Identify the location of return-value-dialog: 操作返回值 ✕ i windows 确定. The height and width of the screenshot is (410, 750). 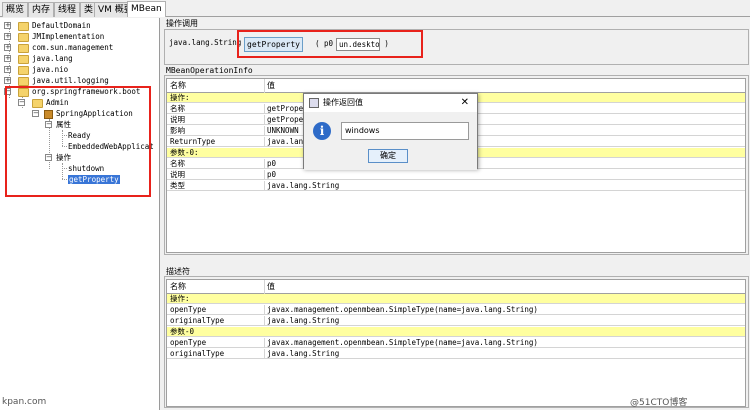
(390, 131).